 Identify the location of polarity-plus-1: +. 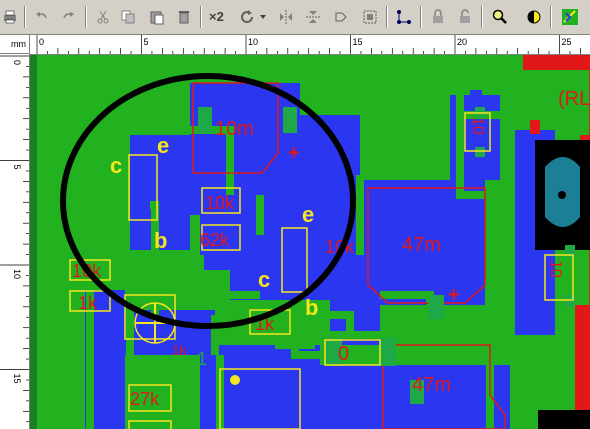
(294, 153).